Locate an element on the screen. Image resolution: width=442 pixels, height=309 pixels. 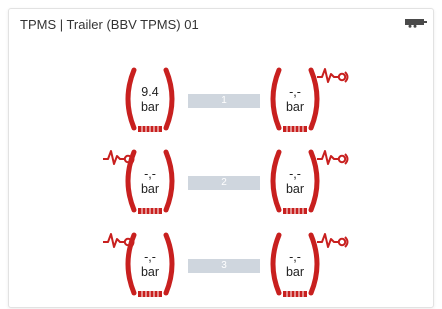
tire-axle1-left: 9.4 bar is located at coordinates (150, 99).